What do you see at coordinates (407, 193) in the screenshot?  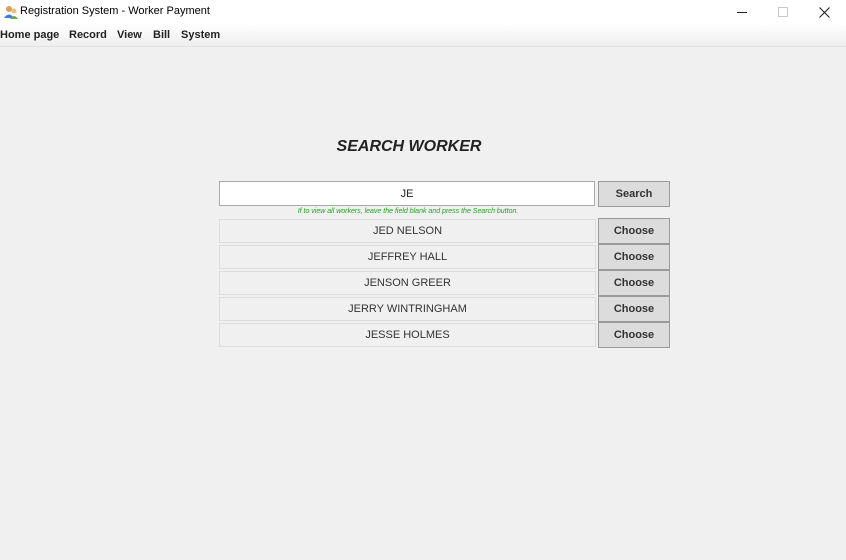 I see `search-input` at bounding box center [407, 193].